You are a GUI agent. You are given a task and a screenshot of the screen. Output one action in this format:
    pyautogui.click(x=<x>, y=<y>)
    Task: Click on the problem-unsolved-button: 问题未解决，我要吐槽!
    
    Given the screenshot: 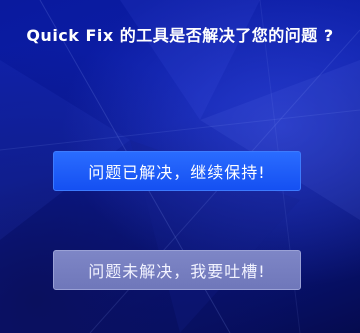 What is the action you would take?
    pyautogui.click(x=177, y=270)
    